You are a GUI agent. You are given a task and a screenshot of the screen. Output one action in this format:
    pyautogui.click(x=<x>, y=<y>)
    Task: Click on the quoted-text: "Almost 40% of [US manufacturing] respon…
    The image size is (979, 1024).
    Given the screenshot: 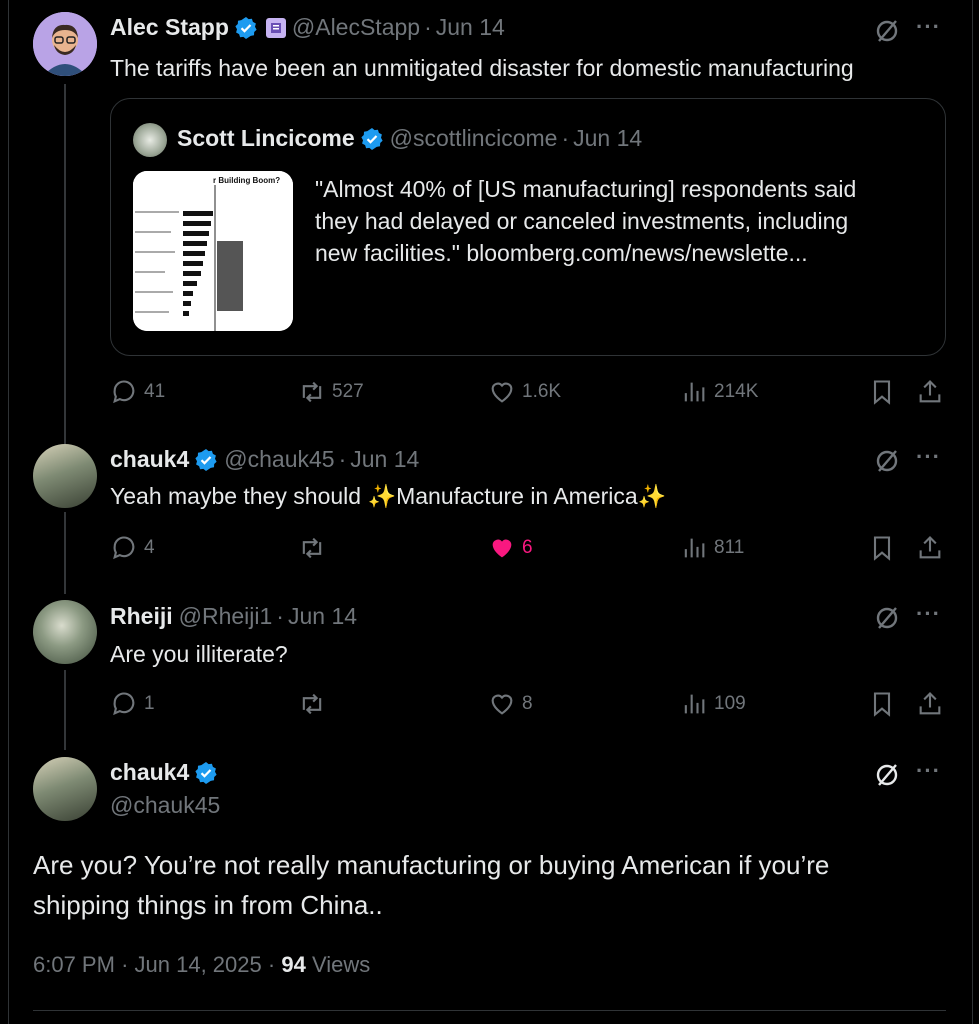 What is the action you would take?
    pyautogui.click(x=585, y=221)
    